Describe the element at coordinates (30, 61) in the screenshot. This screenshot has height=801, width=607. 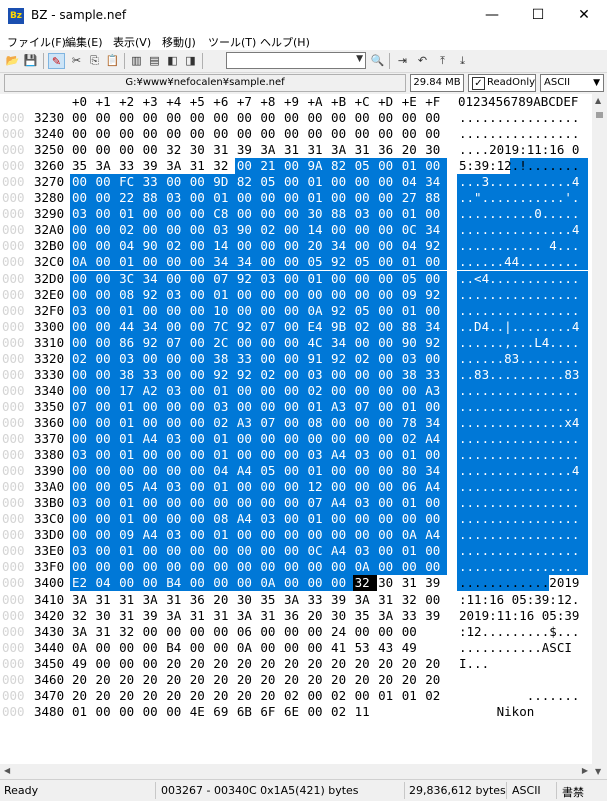
I see `save-icon: 💾` at that location.